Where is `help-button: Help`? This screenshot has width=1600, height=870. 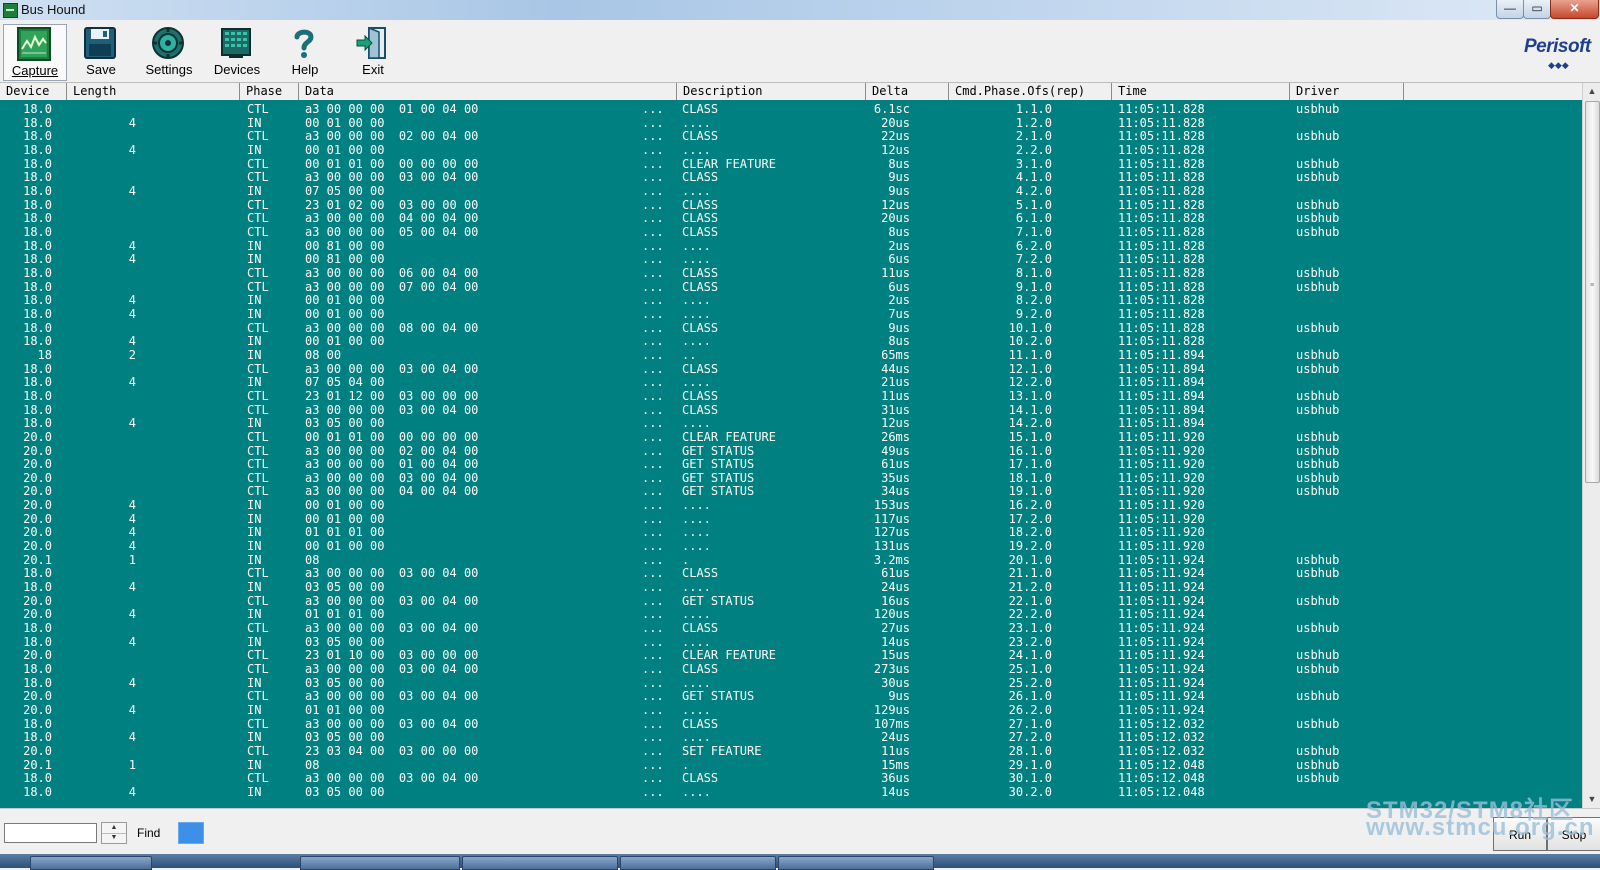 help-button: Help is located at coordinates (305, 51).